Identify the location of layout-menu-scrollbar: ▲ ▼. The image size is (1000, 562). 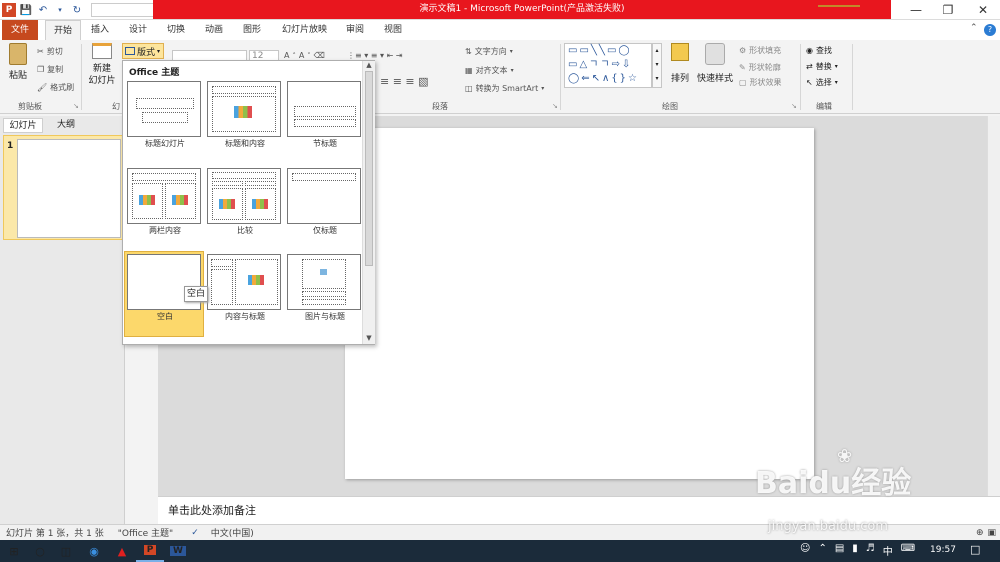
(368, 202).